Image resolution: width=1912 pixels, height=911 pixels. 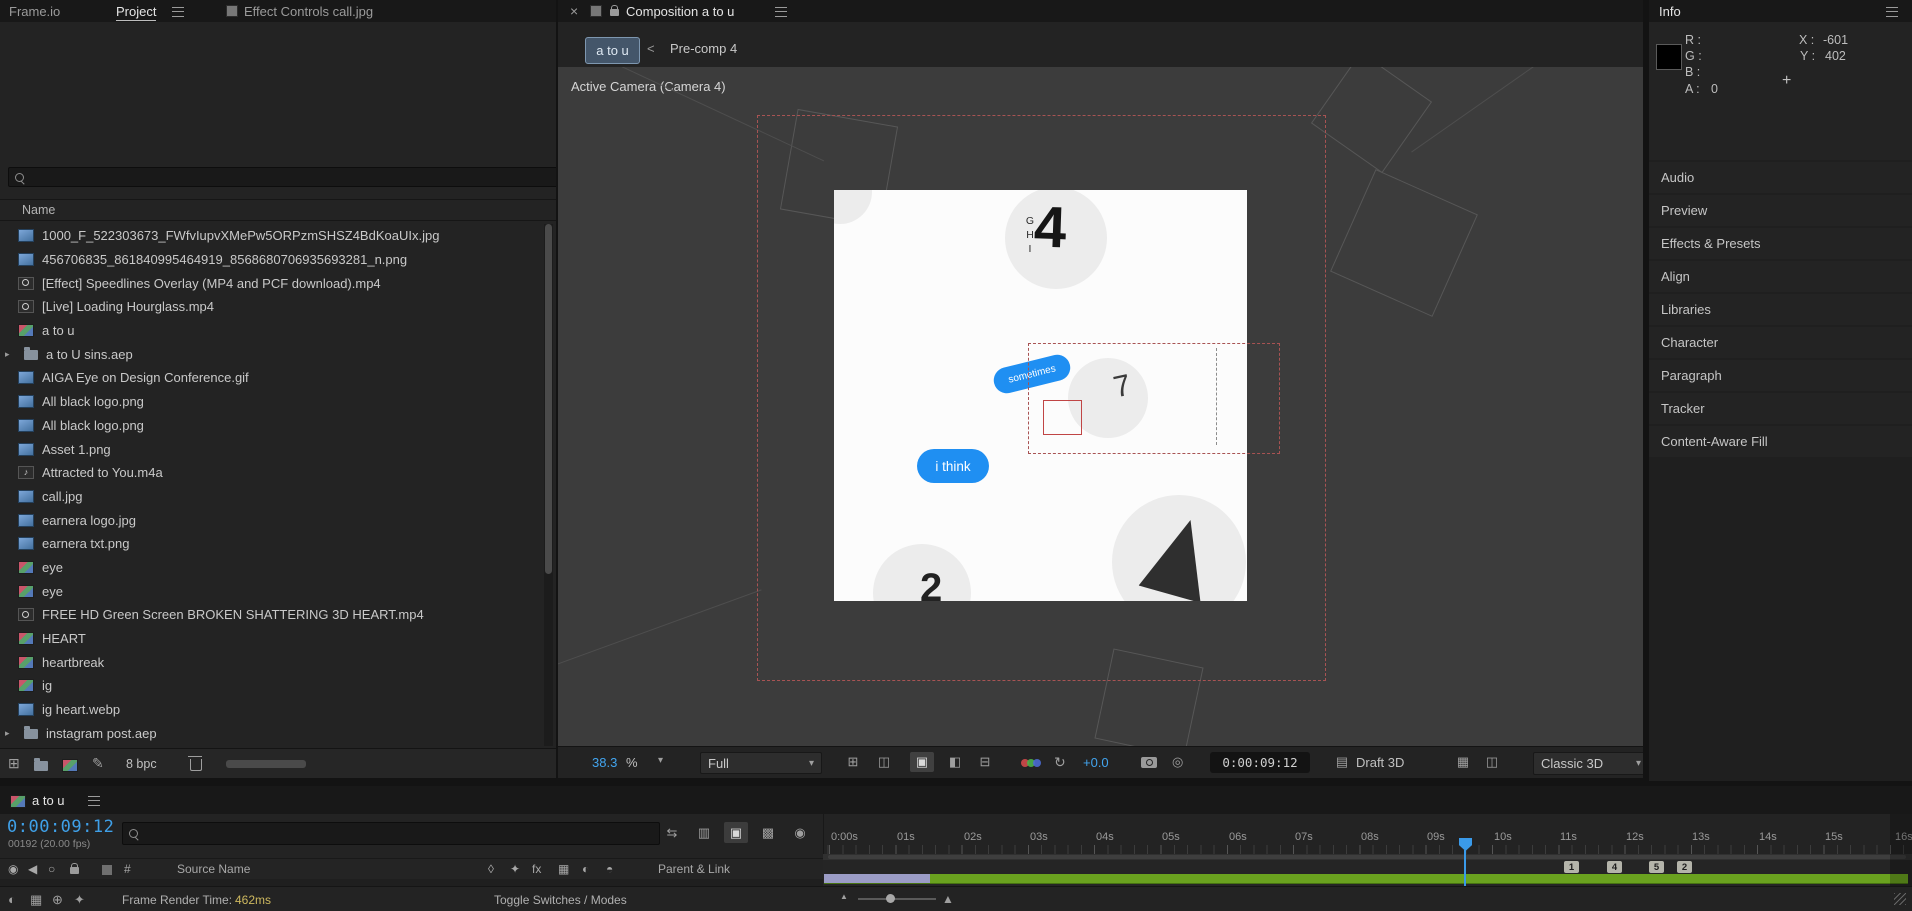 I want to click on resolution-dropdown: Full ▾, so click(x=761, y=763).